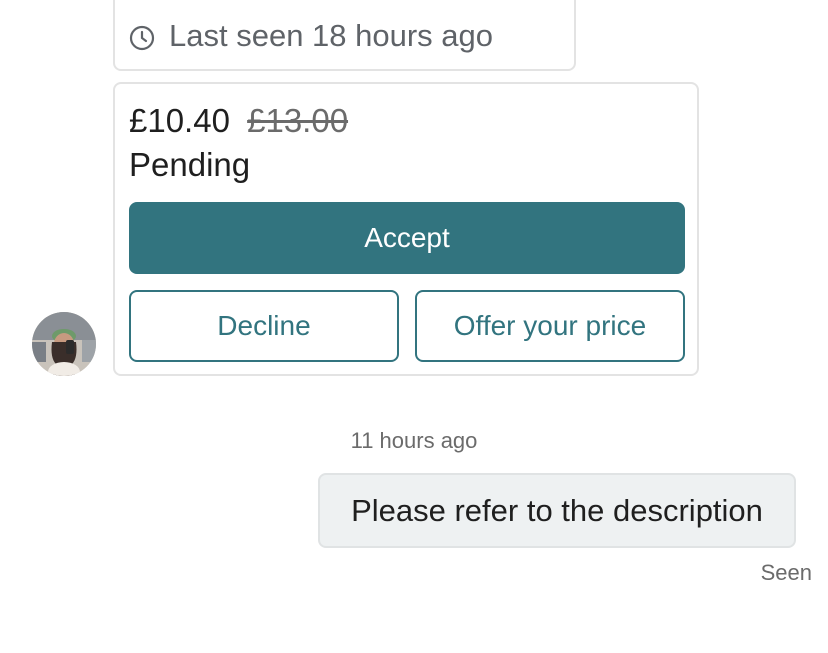  What do you see at coordinates (179, 120) in the screenshot?
I see `offer-price: £10.40` at bounding box center [179, 120].